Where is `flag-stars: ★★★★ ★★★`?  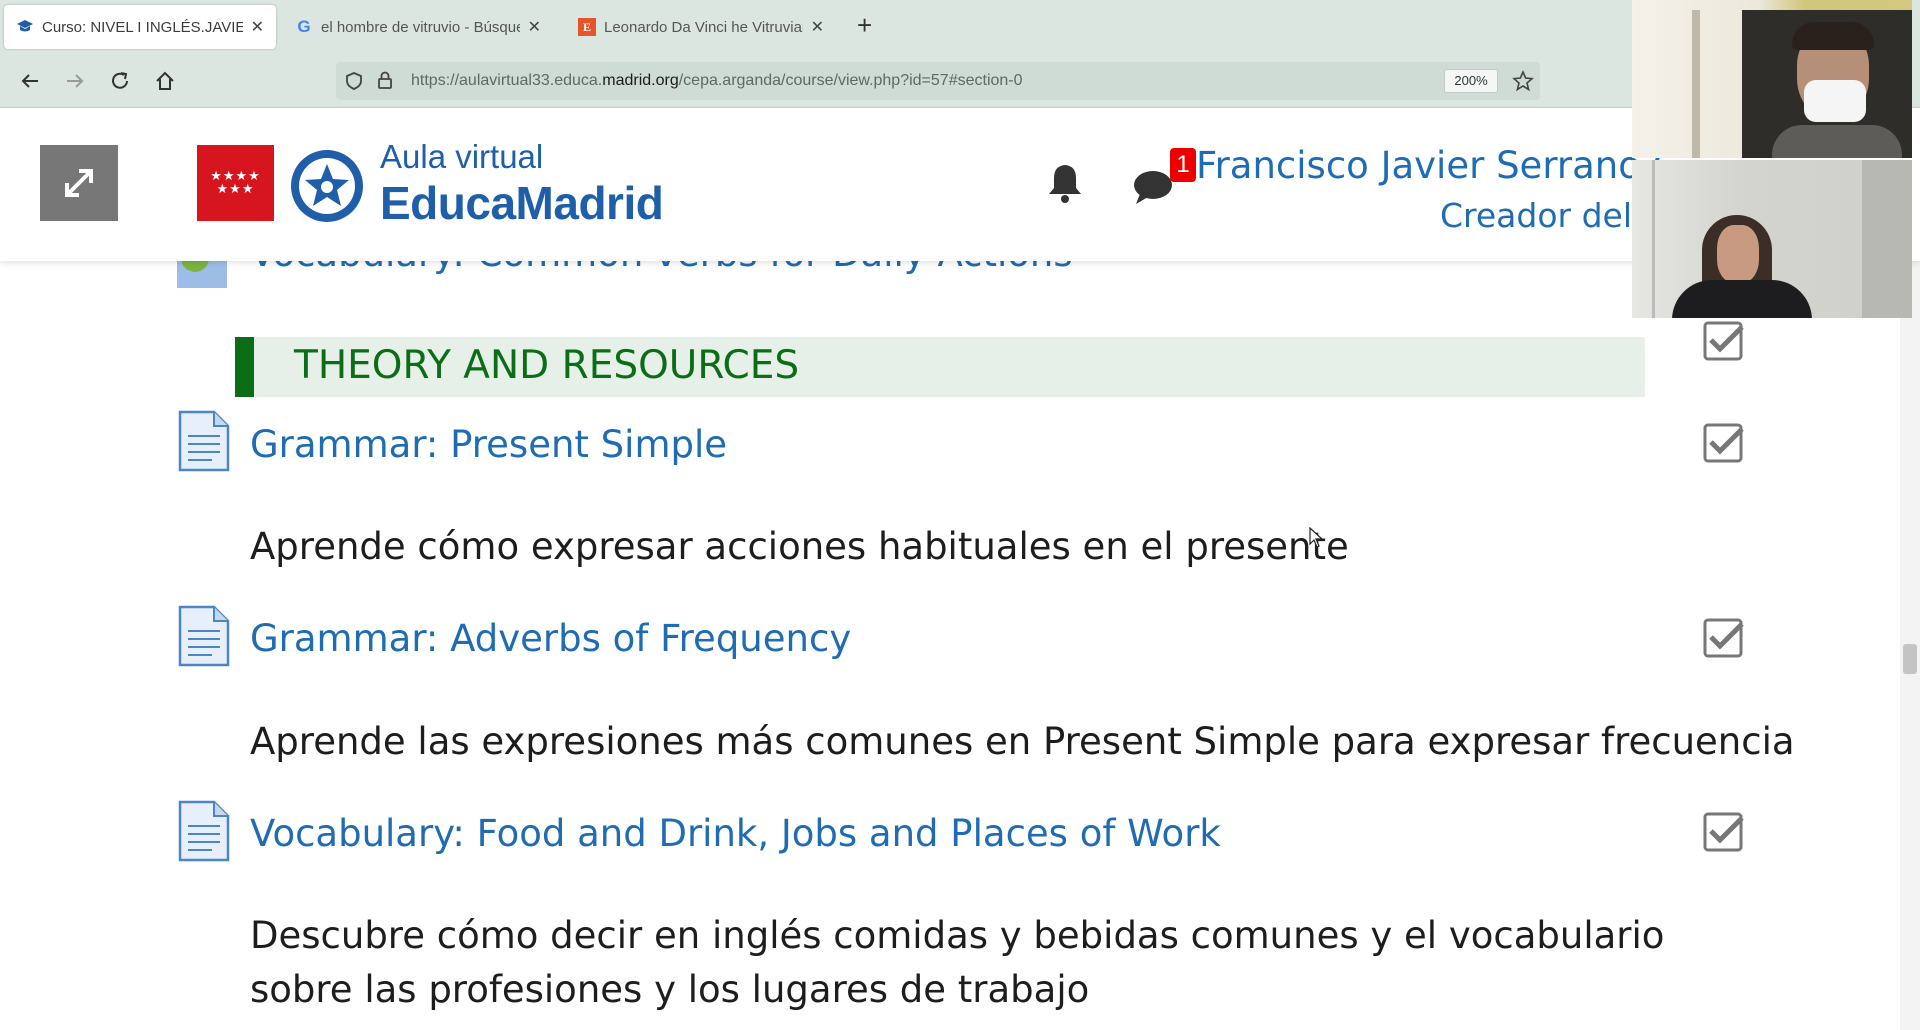 flag-stars: ★★★★ ★★★ is located at coordinates (235, 183).